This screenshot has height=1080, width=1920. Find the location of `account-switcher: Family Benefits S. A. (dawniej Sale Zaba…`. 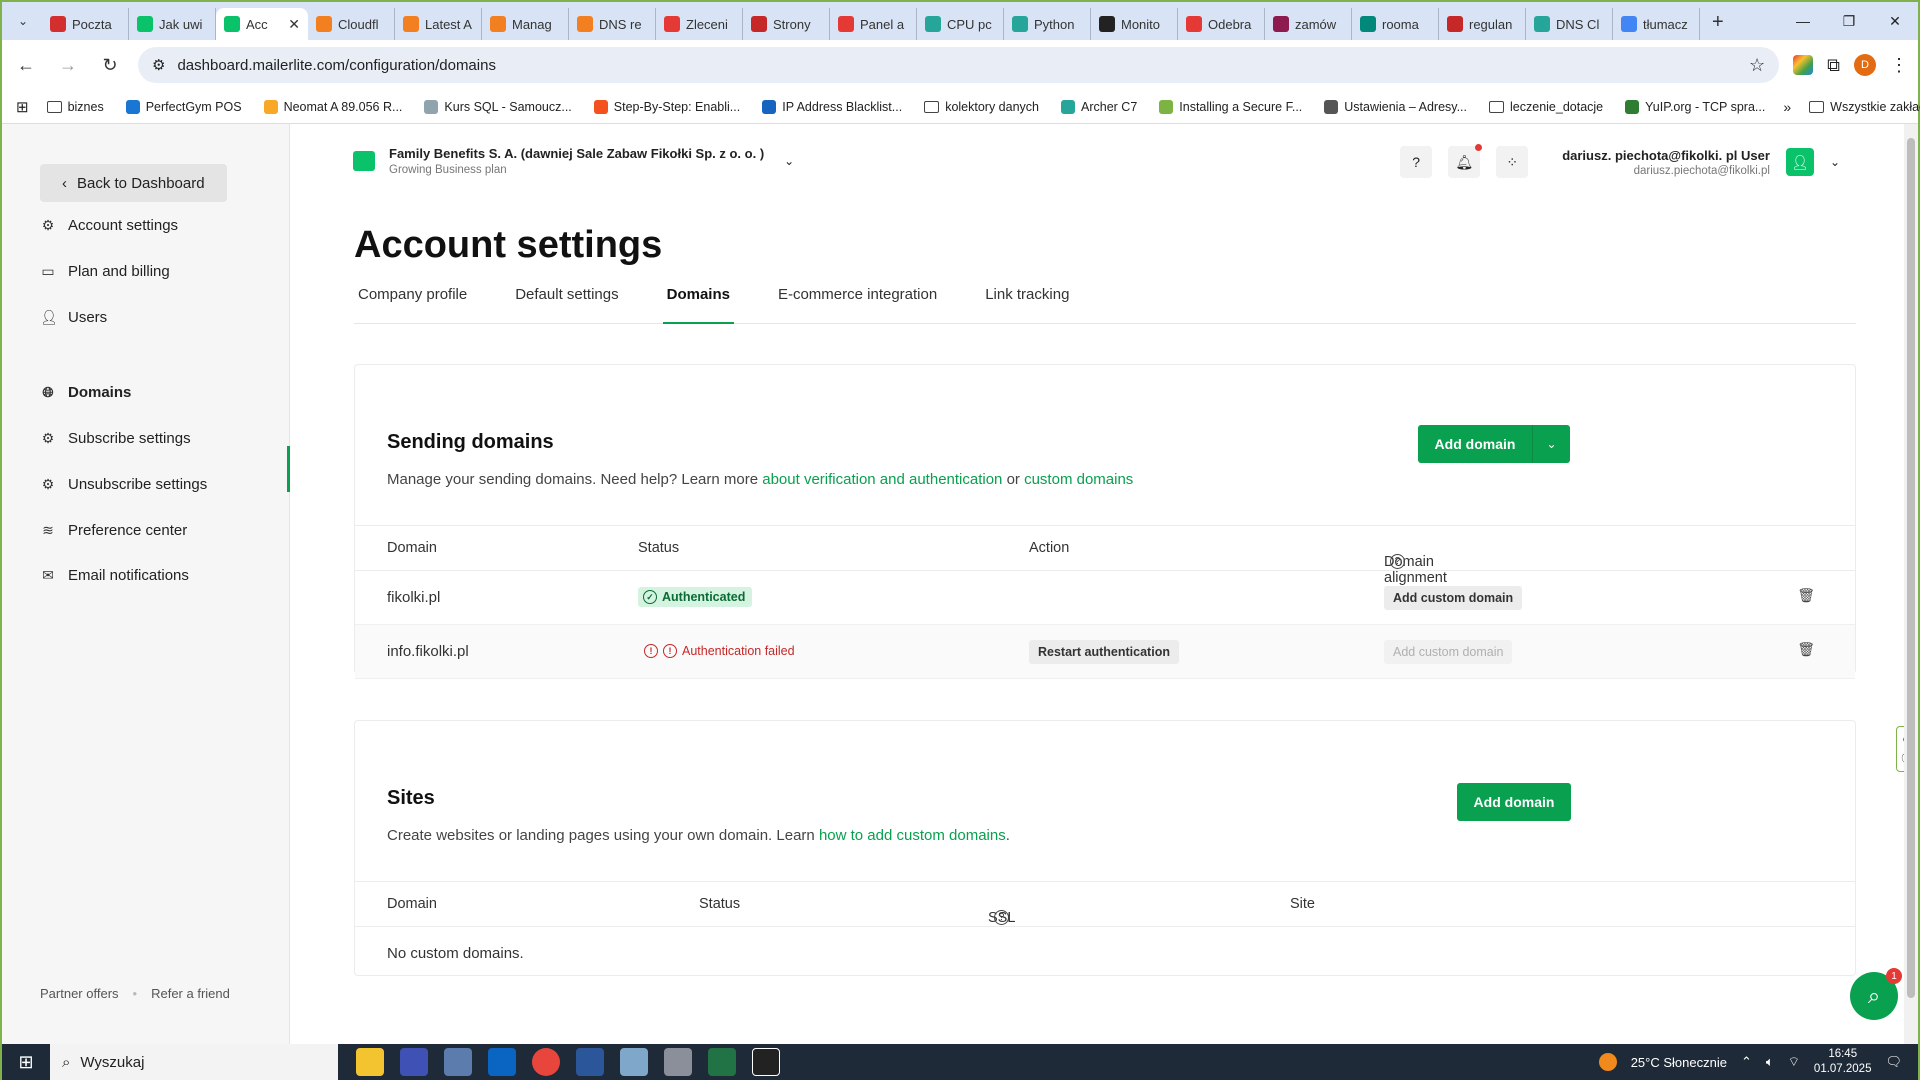

account-switcher: Family Benefits S. A. (dawniej Sale Zaba… is located at coordinates (573, 161).